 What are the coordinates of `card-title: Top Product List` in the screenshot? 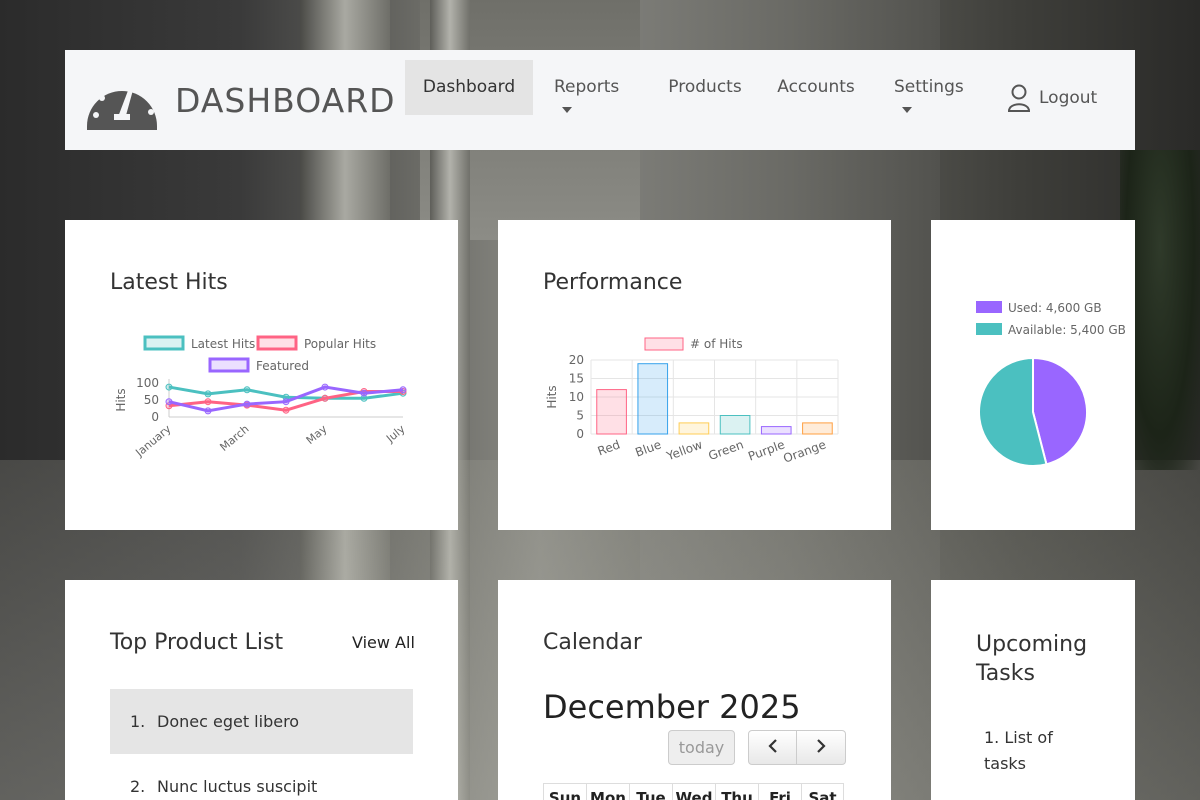 It's located at (197, 642).